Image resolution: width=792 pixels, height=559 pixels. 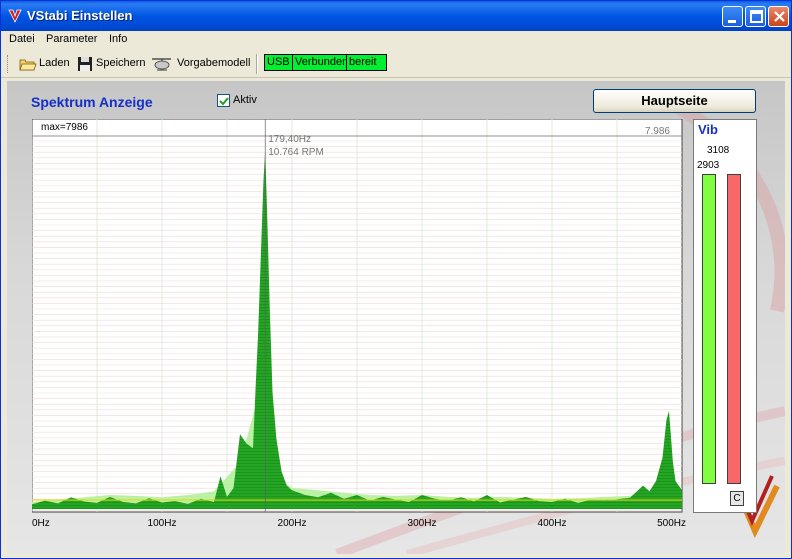 I want to click on ready-status: bereit, so click(x=366, y=62).